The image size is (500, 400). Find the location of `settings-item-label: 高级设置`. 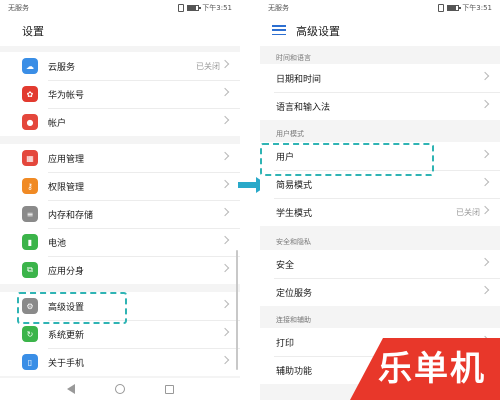

settings-item-label: 高级设置 is located at coordinates (66, 307).